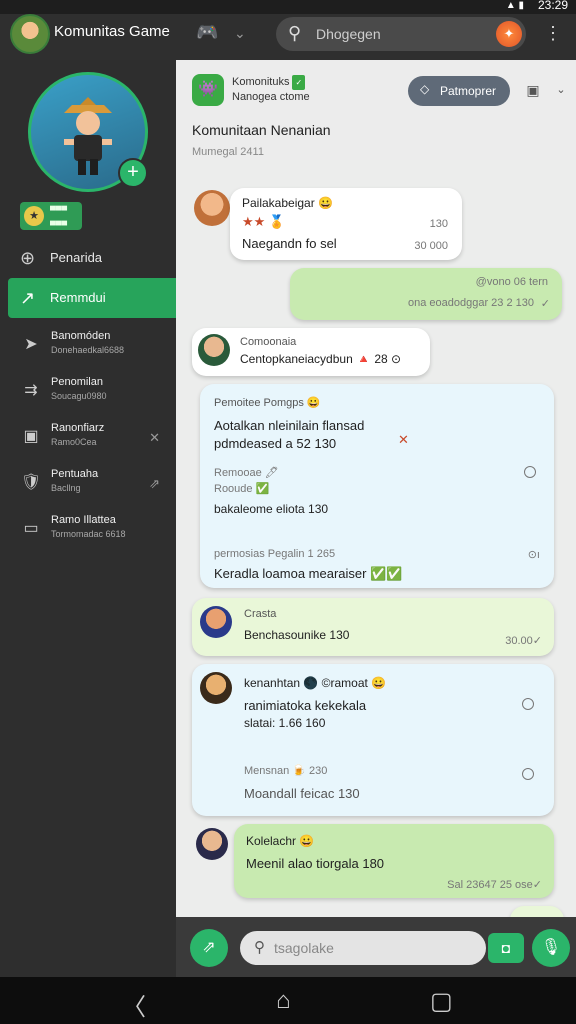 The height and width of the screenshot is (1024, 576). I want to click on message-text: ranimiatoka kekekala, so click(305, 705).